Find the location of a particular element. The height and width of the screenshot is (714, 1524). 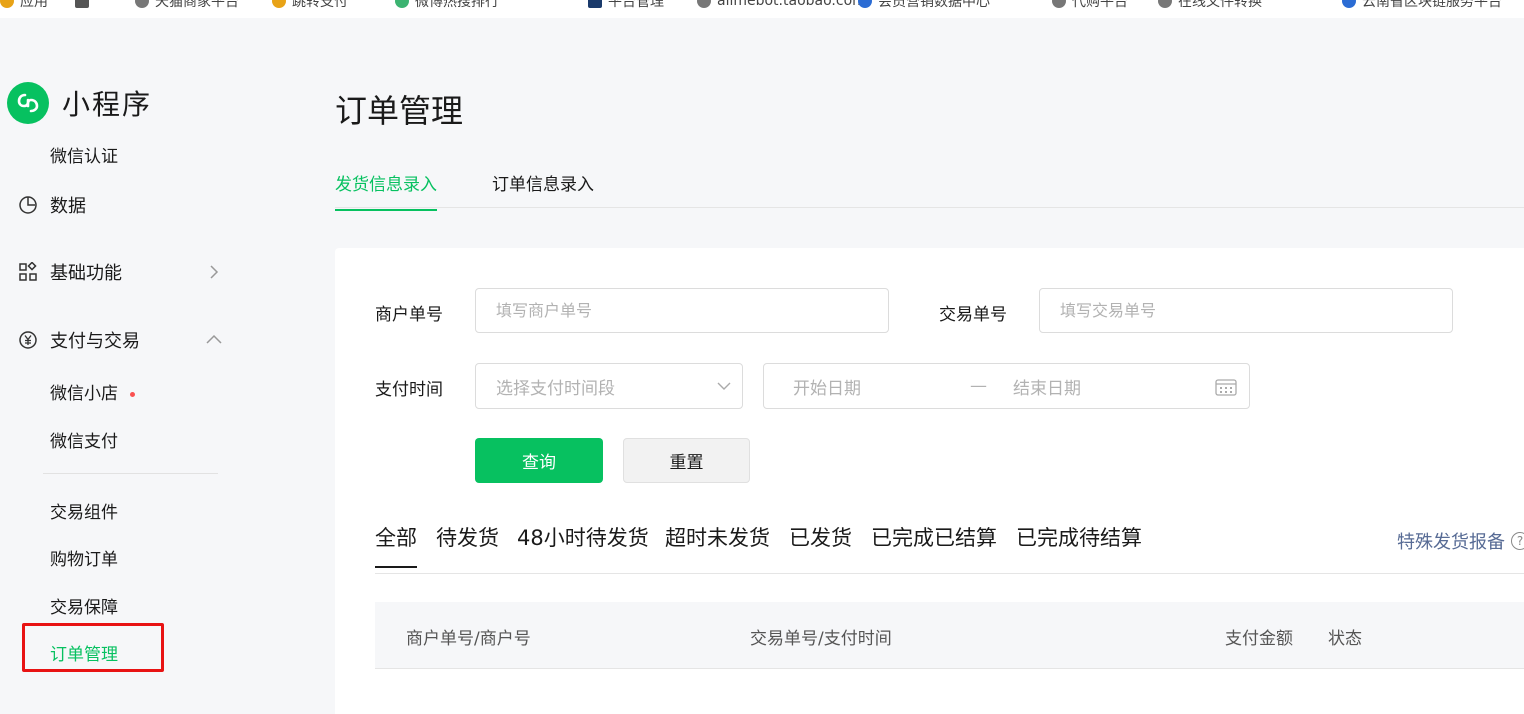

page-title: 订单管理 is located at coordinates (399, 111).